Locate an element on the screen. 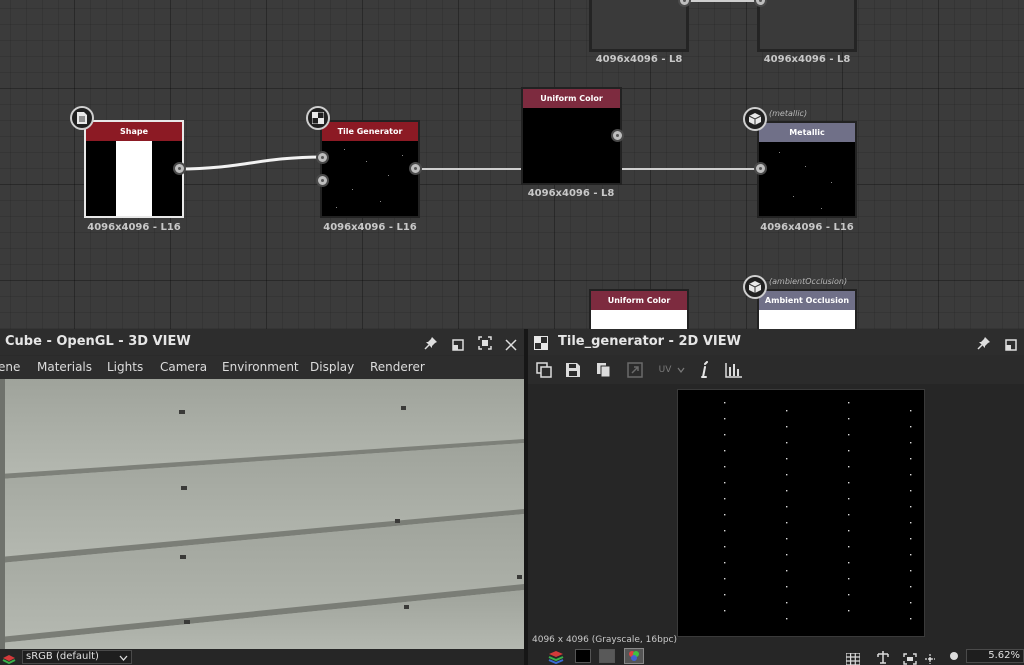  copy-icon is located at coordinates (604, 370).